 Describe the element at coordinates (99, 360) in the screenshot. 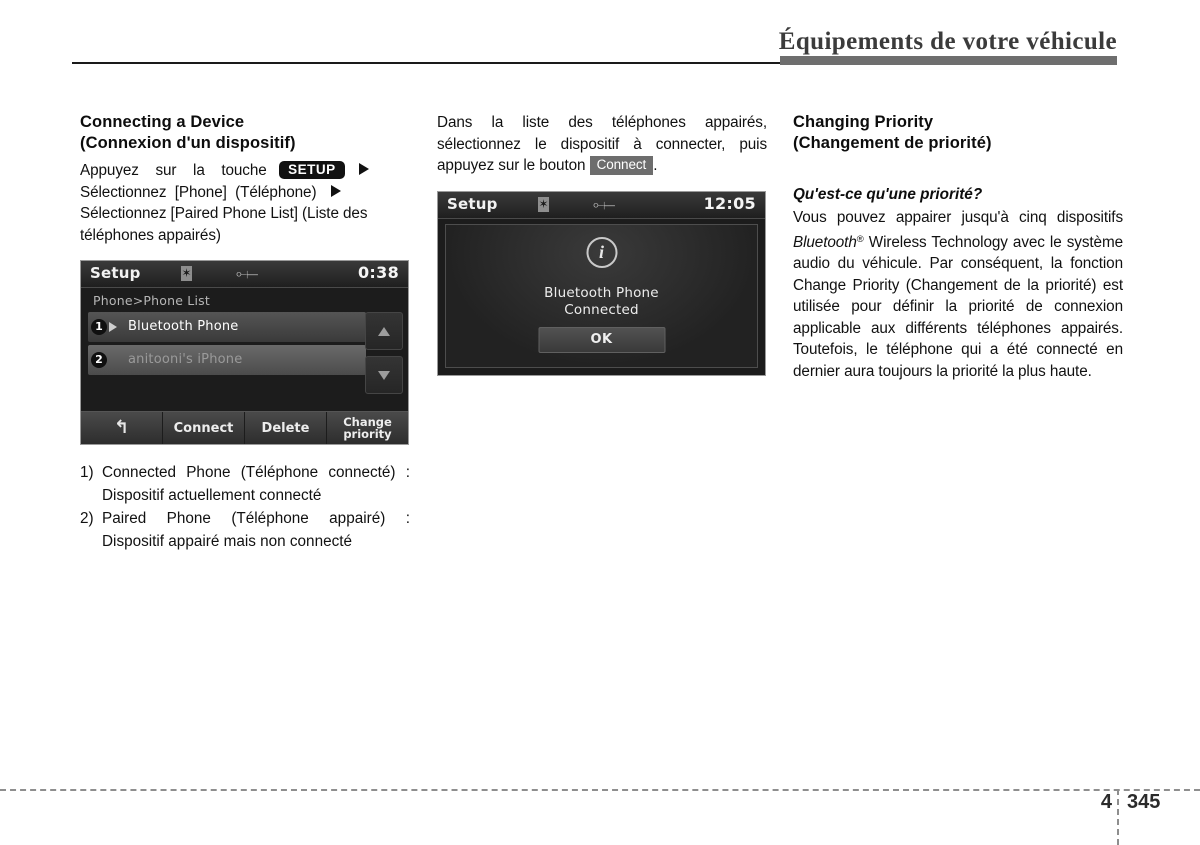

I see `list-item-number-2: 2` at that location.